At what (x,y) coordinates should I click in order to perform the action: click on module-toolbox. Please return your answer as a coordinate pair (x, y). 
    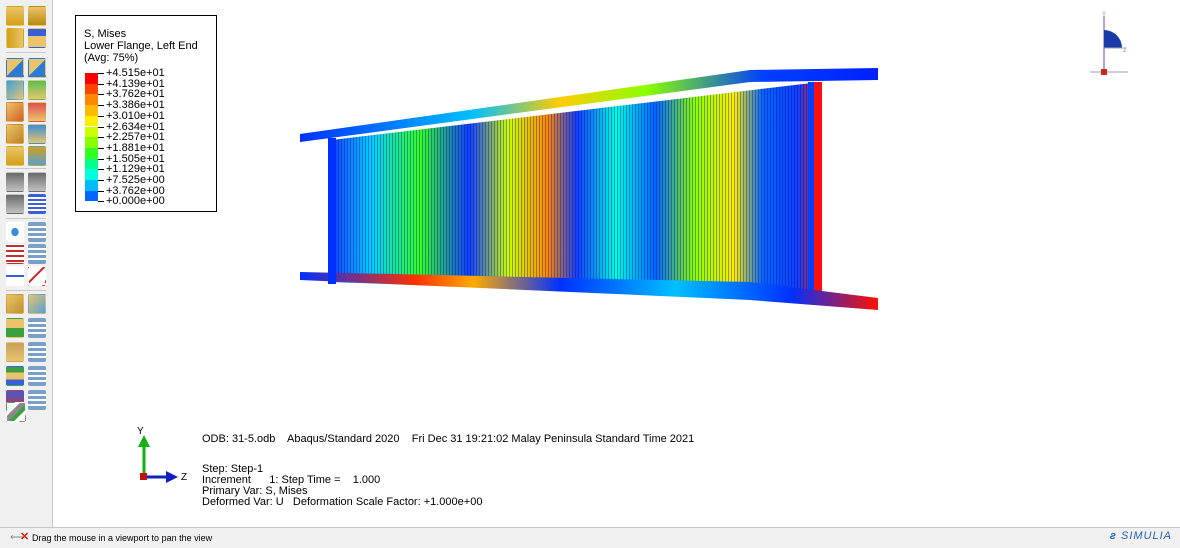
    Looking at the image, I should click on (26, 263).